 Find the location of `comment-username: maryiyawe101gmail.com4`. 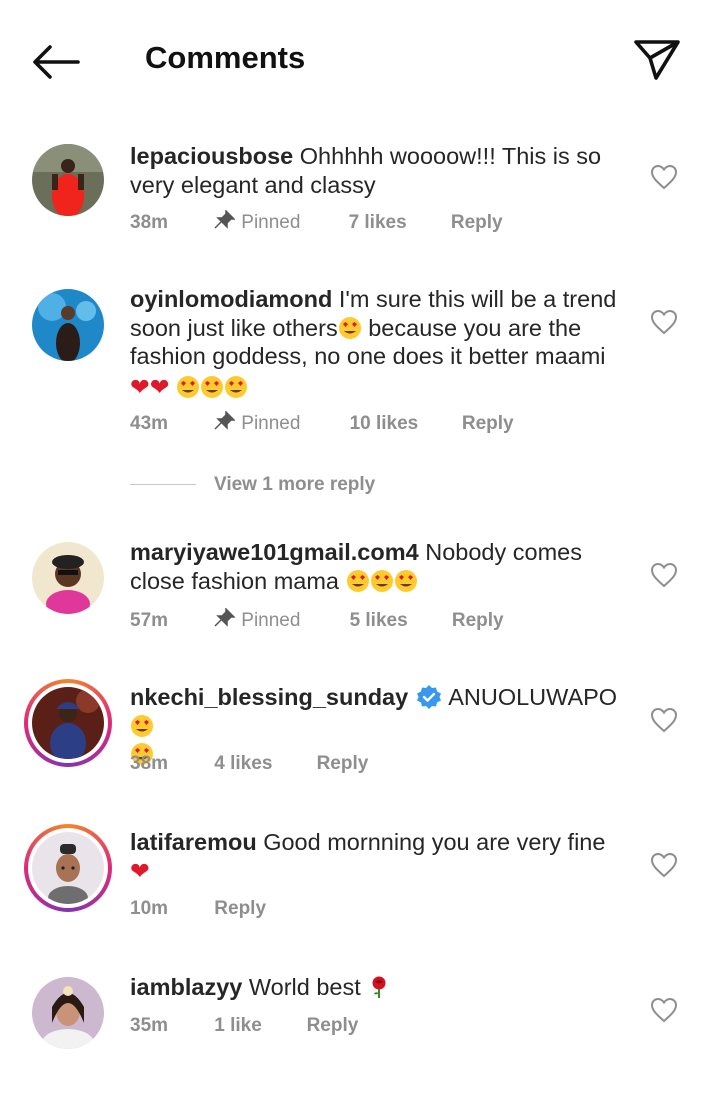

comment-username: maryiyawe101gmail.com4 is located at coordinates (274, 552).